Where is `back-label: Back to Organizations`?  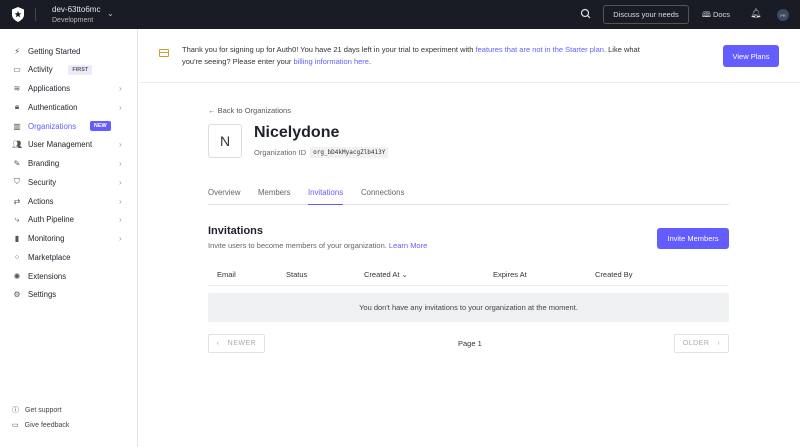
back-label: Back to Organizations is located at coordinates (254, 110).